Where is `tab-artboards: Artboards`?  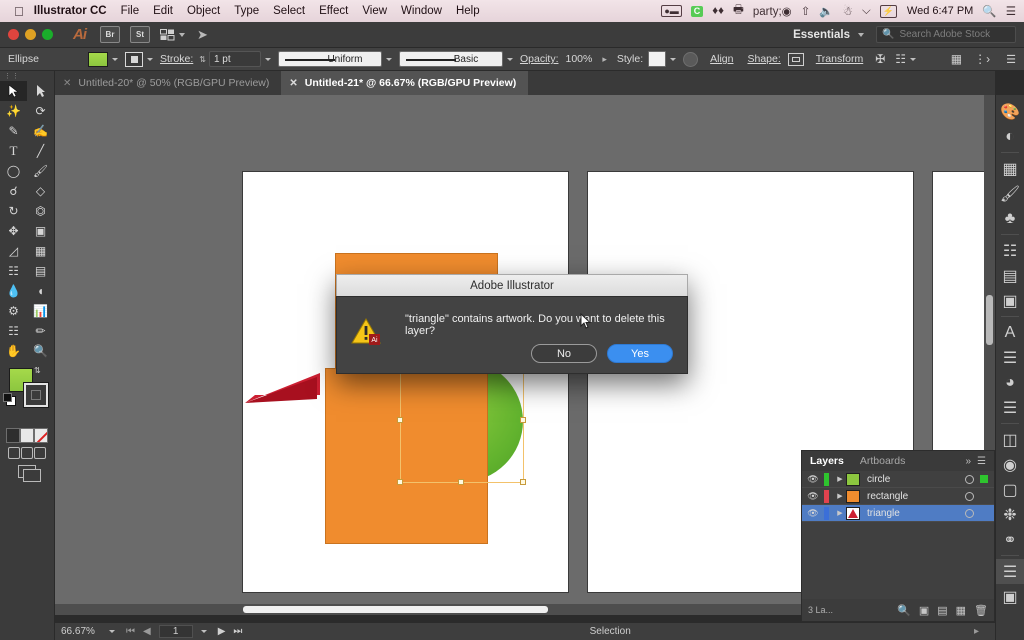 tab-artboards: Artboards is located at coordinates (883, 461).